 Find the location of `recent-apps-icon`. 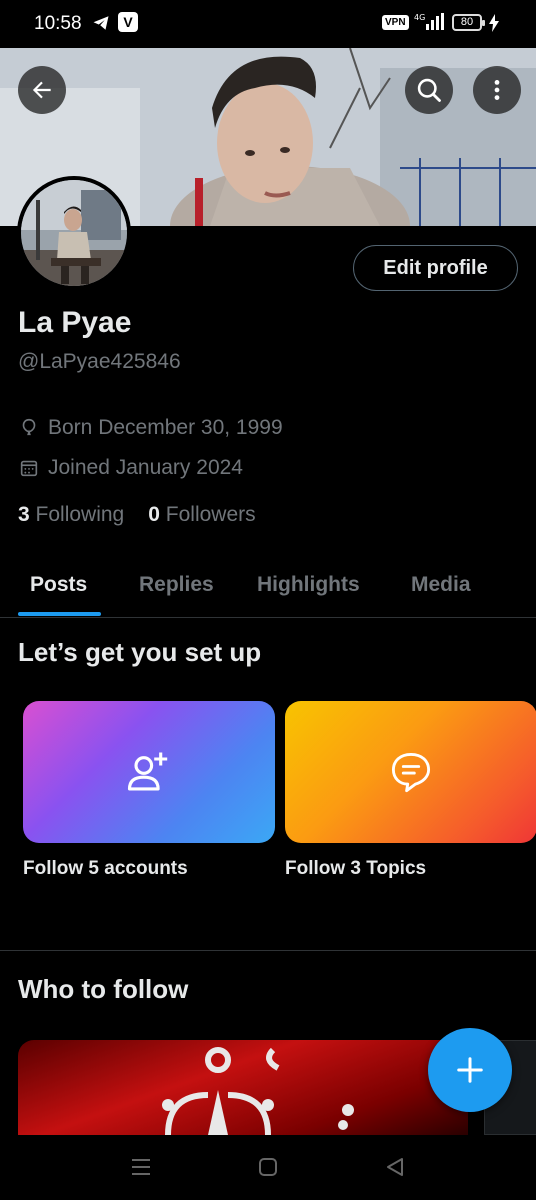

recent-apps-icon is located at coordinates (141, 1167).